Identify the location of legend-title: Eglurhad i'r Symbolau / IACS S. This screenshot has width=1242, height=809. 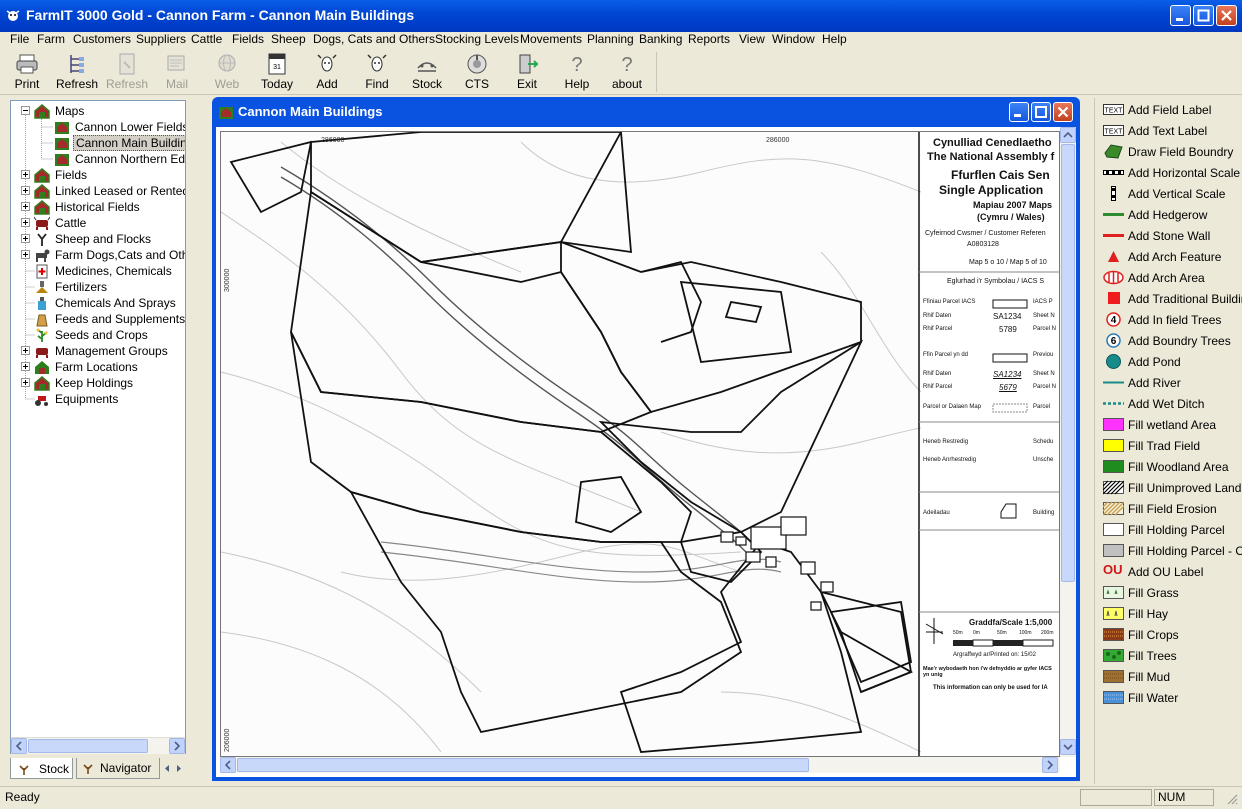
(996, 281).